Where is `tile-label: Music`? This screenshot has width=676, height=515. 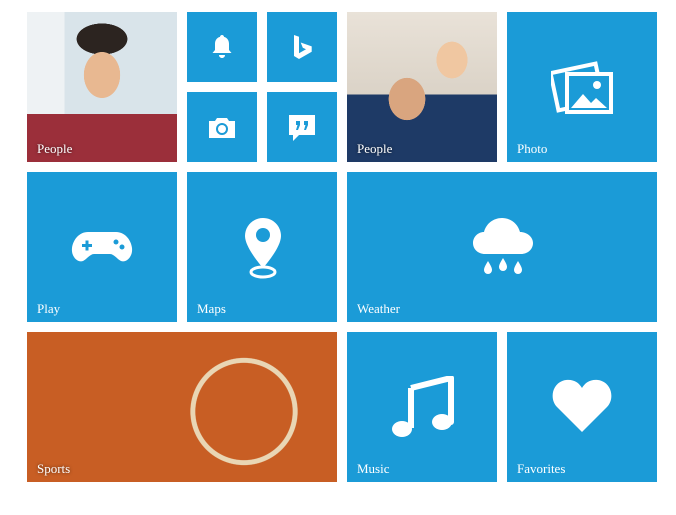
tile-label: Music is located at coordinates (373, 468).